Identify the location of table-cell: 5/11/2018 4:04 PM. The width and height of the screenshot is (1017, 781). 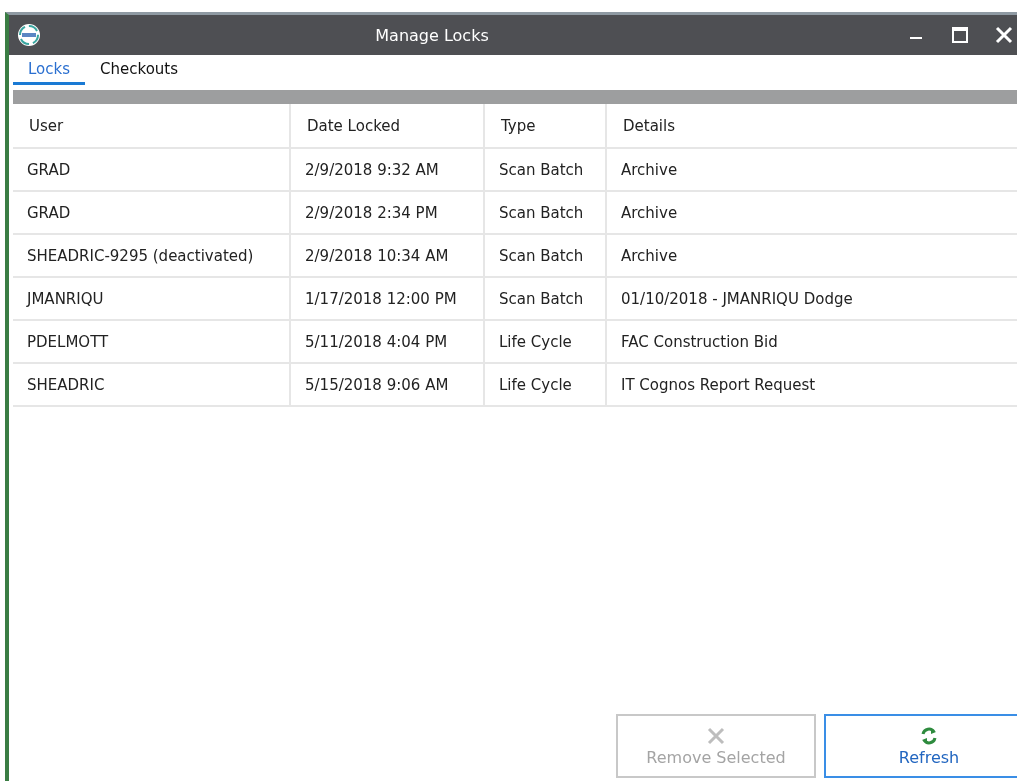
(387, 341).